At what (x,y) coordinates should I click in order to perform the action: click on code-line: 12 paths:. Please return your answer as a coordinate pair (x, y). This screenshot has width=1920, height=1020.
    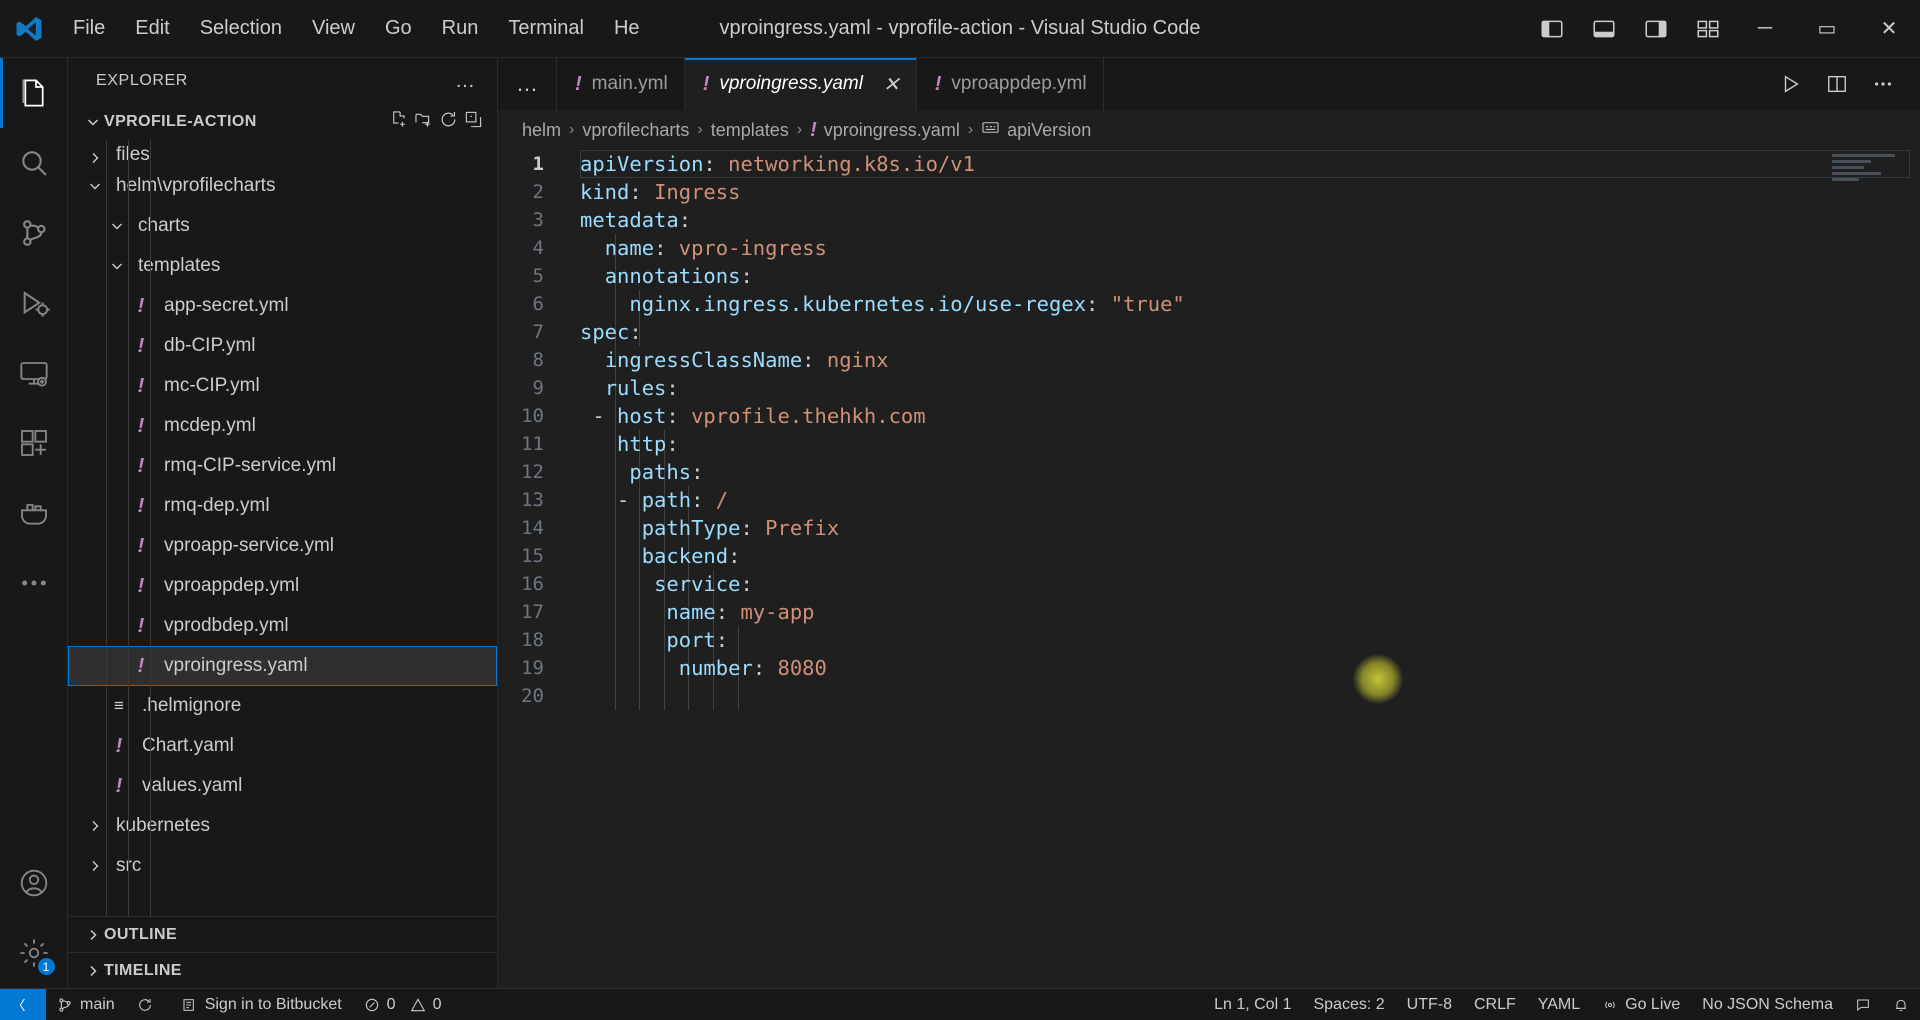
    Looking at the image, I should click on (1209, 472).